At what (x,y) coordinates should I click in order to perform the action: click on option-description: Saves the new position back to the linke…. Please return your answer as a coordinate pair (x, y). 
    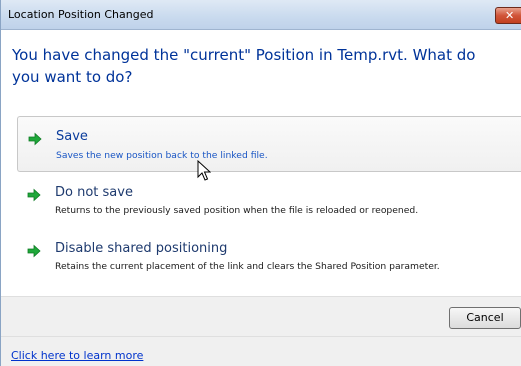
    Looking at the image, I should click on (162, 155).